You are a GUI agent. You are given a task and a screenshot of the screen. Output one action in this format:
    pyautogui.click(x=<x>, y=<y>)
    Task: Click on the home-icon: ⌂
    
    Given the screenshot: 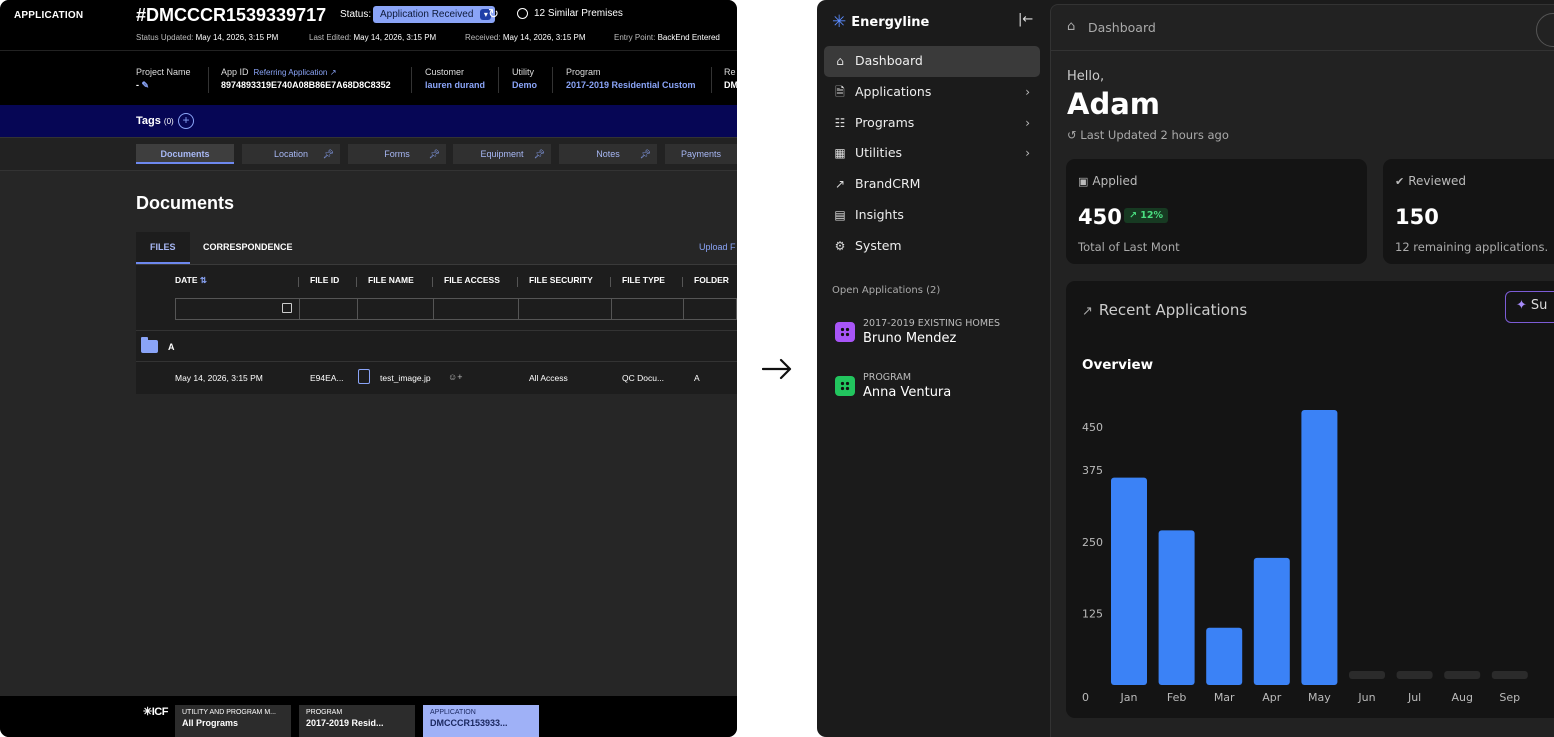 What is the action you would take?
    pyautogui.click(x=1071, y=26)
    